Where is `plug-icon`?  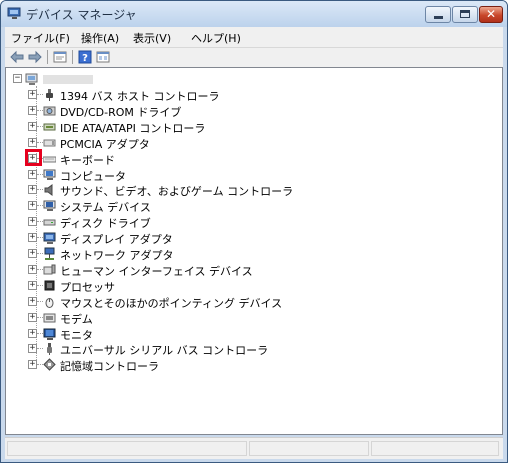 plug-icon is located at coordinates (49, 95).